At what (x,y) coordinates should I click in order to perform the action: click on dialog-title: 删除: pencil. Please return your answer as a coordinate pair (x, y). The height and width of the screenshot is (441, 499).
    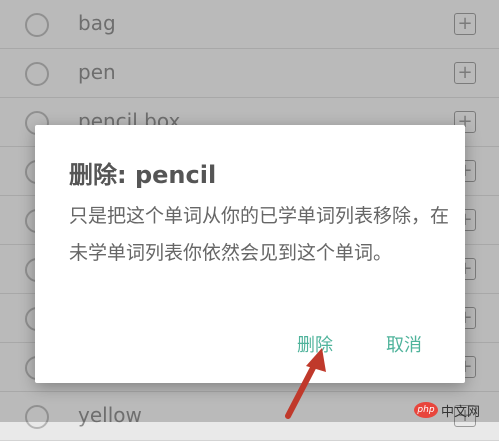
    Looking at the image, I should click on (143, 175).